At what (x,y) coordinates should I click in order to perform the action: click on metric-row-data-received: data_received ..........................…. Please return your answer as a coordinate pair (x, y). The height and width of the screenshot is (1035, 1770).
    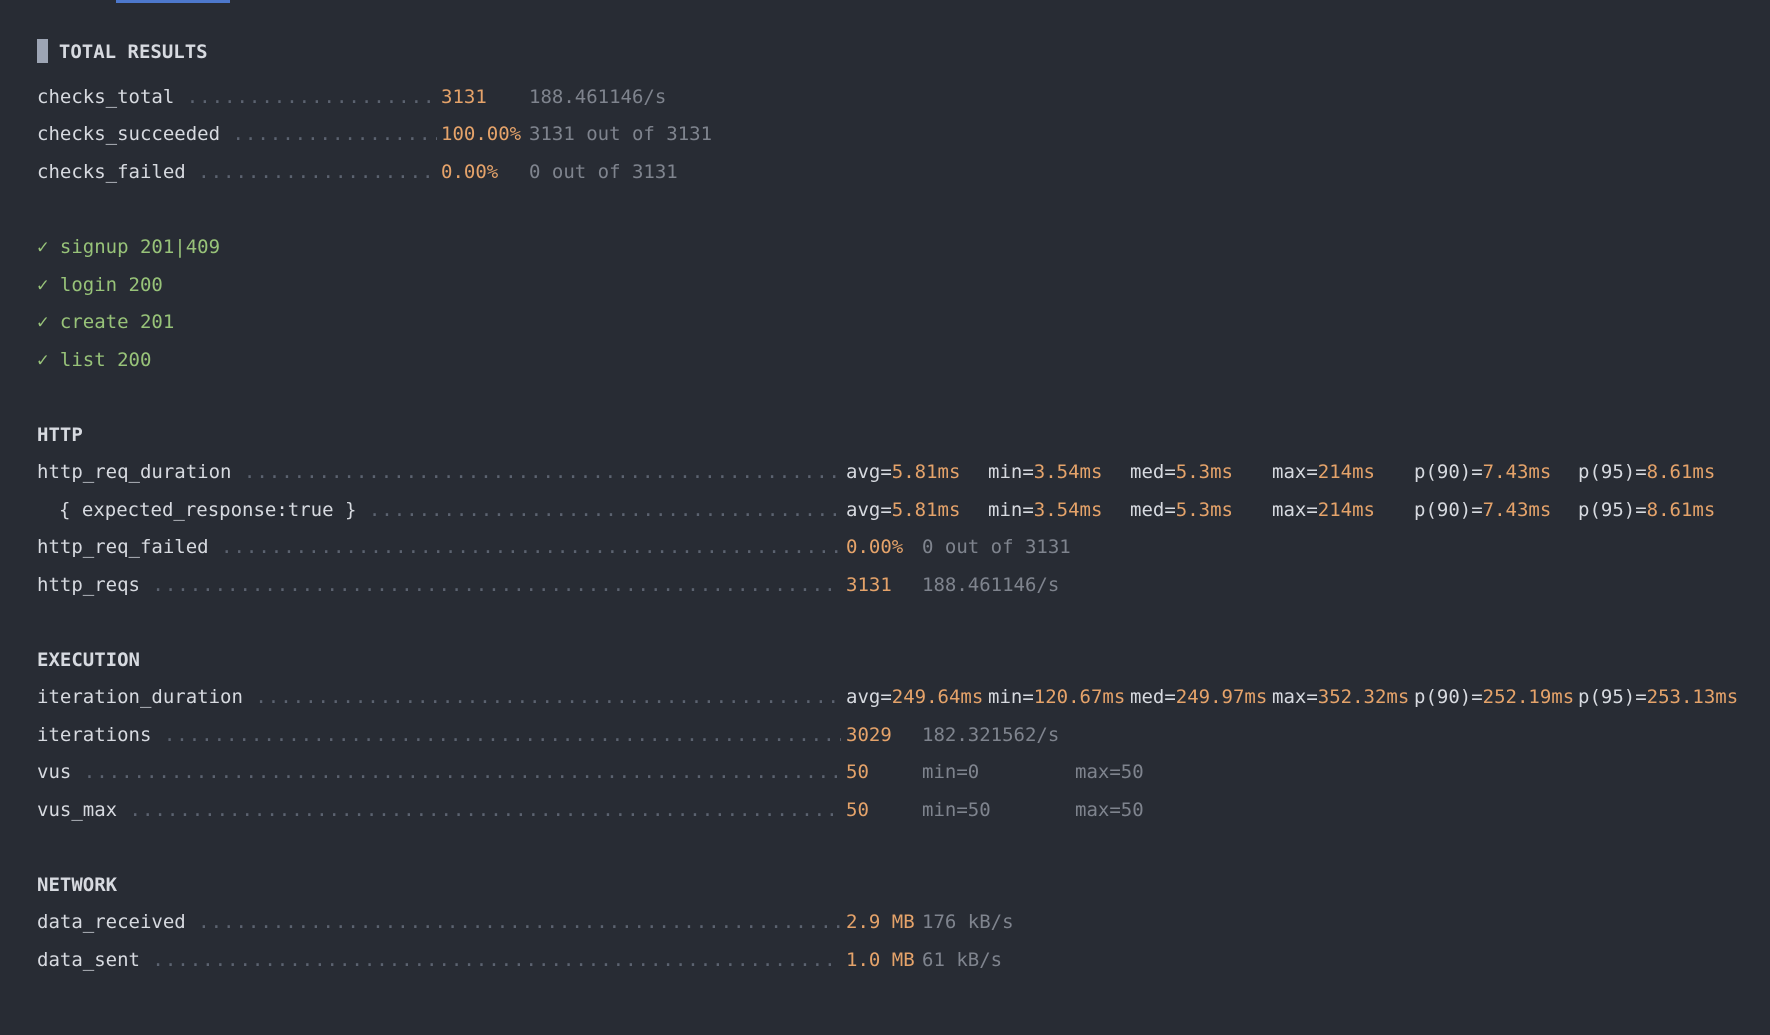
    Looking at the image, I should click on (439, 922).